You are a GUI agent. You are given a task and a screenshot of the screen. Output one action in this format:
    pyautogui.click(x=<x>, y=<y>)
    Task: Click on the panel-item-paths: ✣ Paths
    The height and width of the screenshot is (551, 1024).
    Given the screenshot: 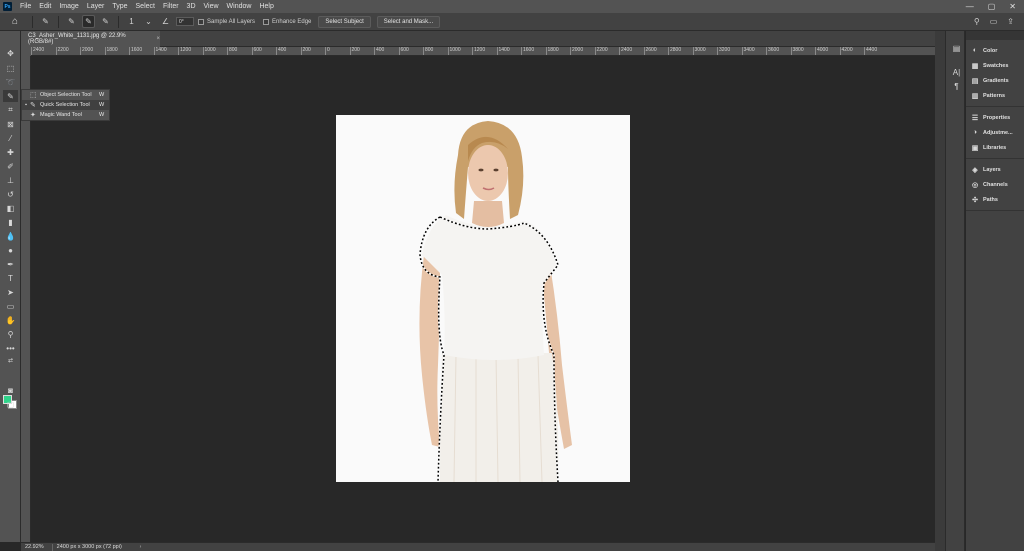 What is the action you would take?
    pyautogui.click(x=995, y=199)
    